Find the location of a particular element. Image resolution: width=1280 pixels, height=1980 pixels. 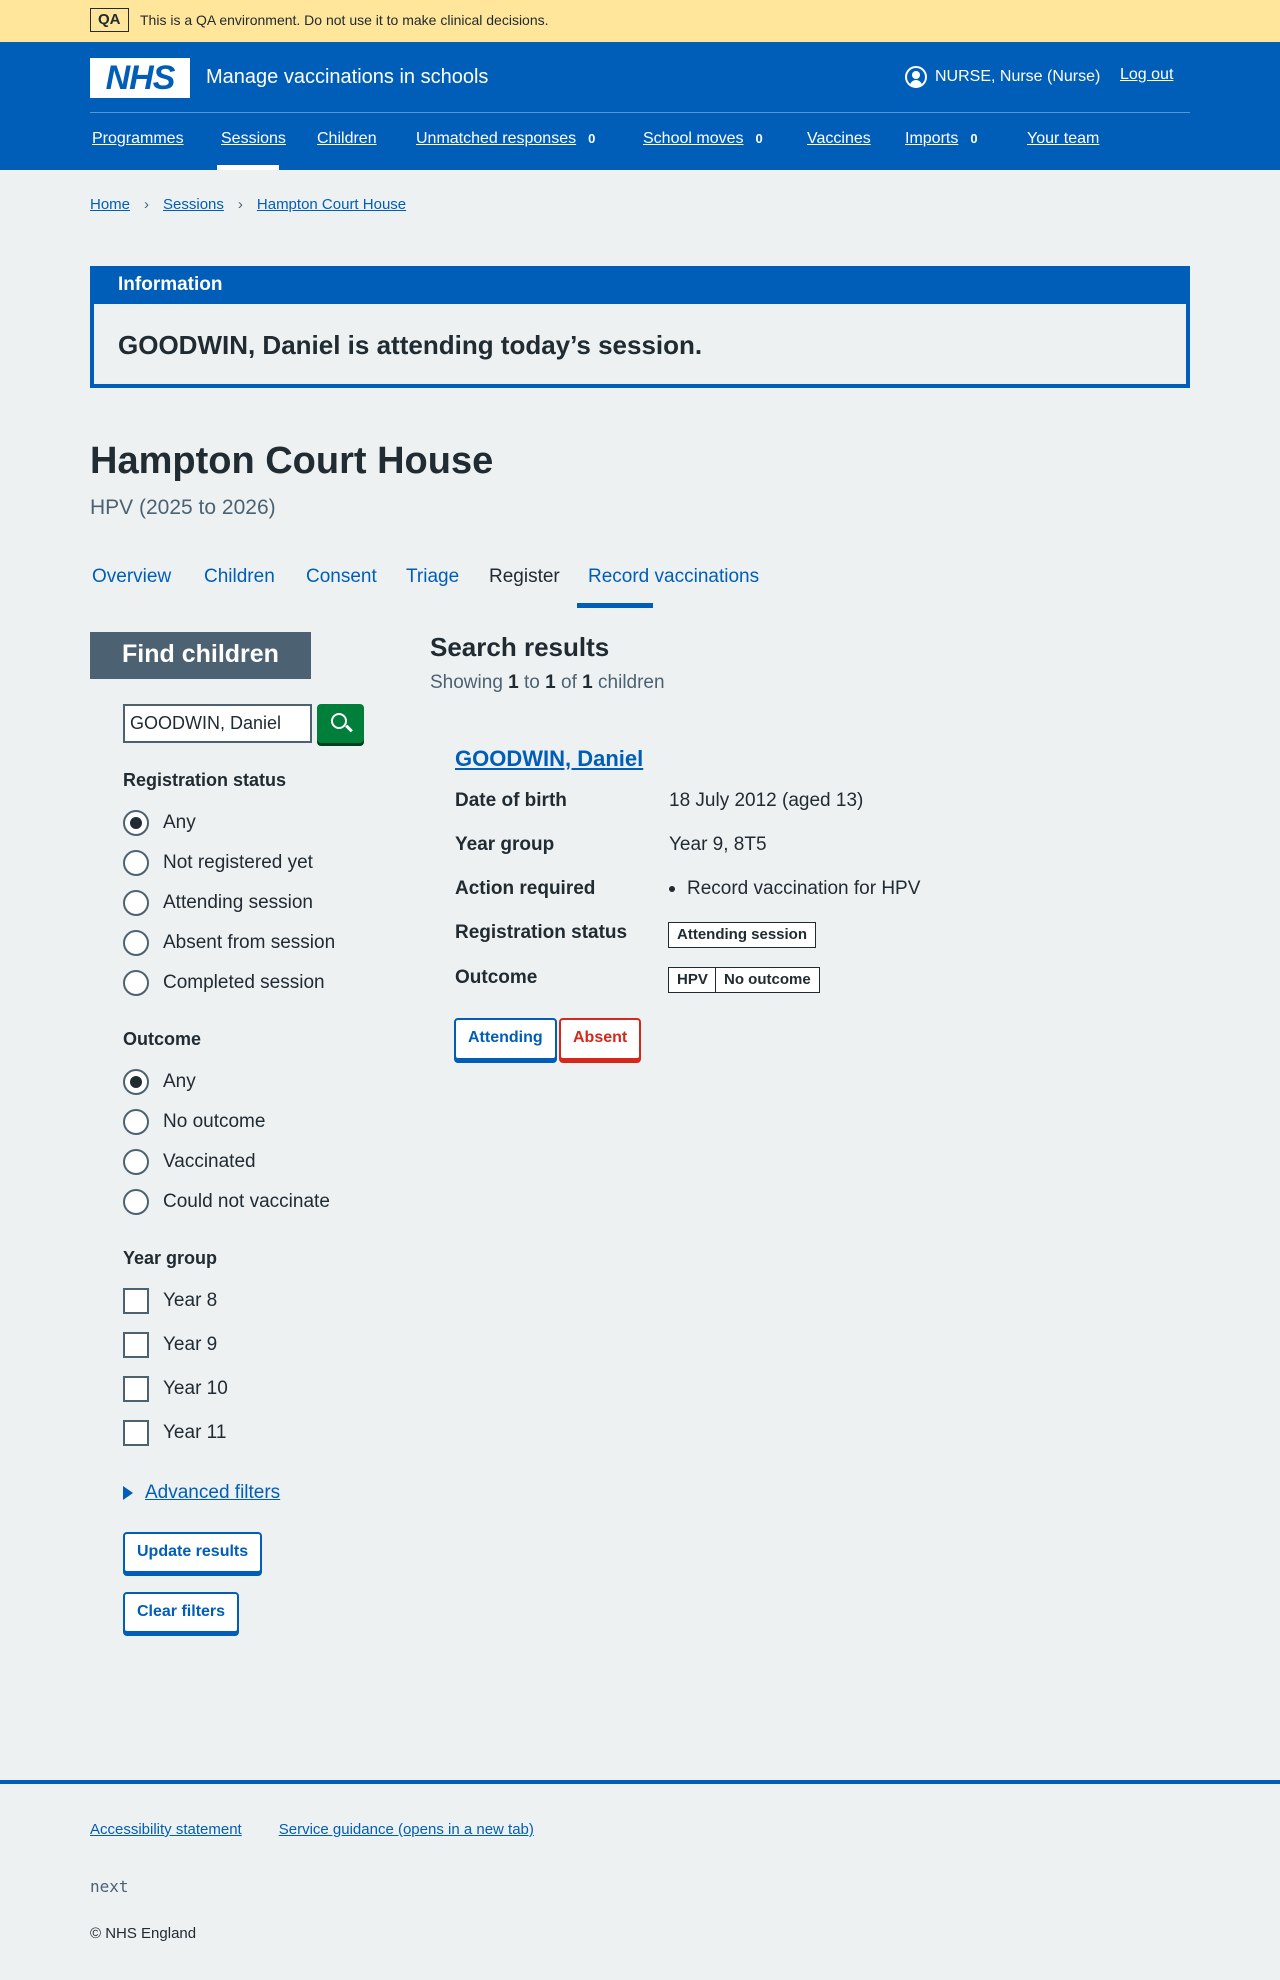

year-group-legend: Year group is located at coordinates (170, 1258).